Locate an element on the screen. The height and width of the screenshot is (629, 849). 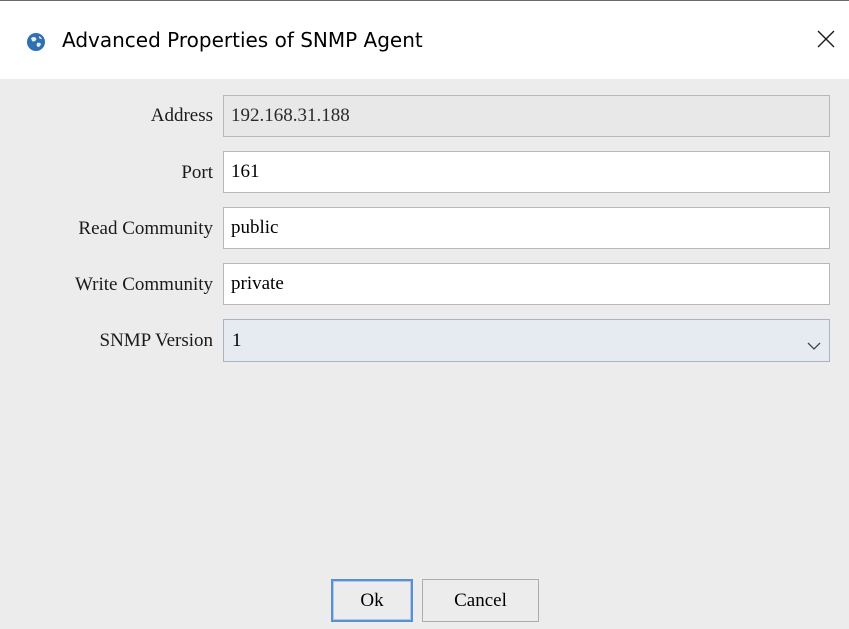
write-community-field is located at coordinates (526, 284).